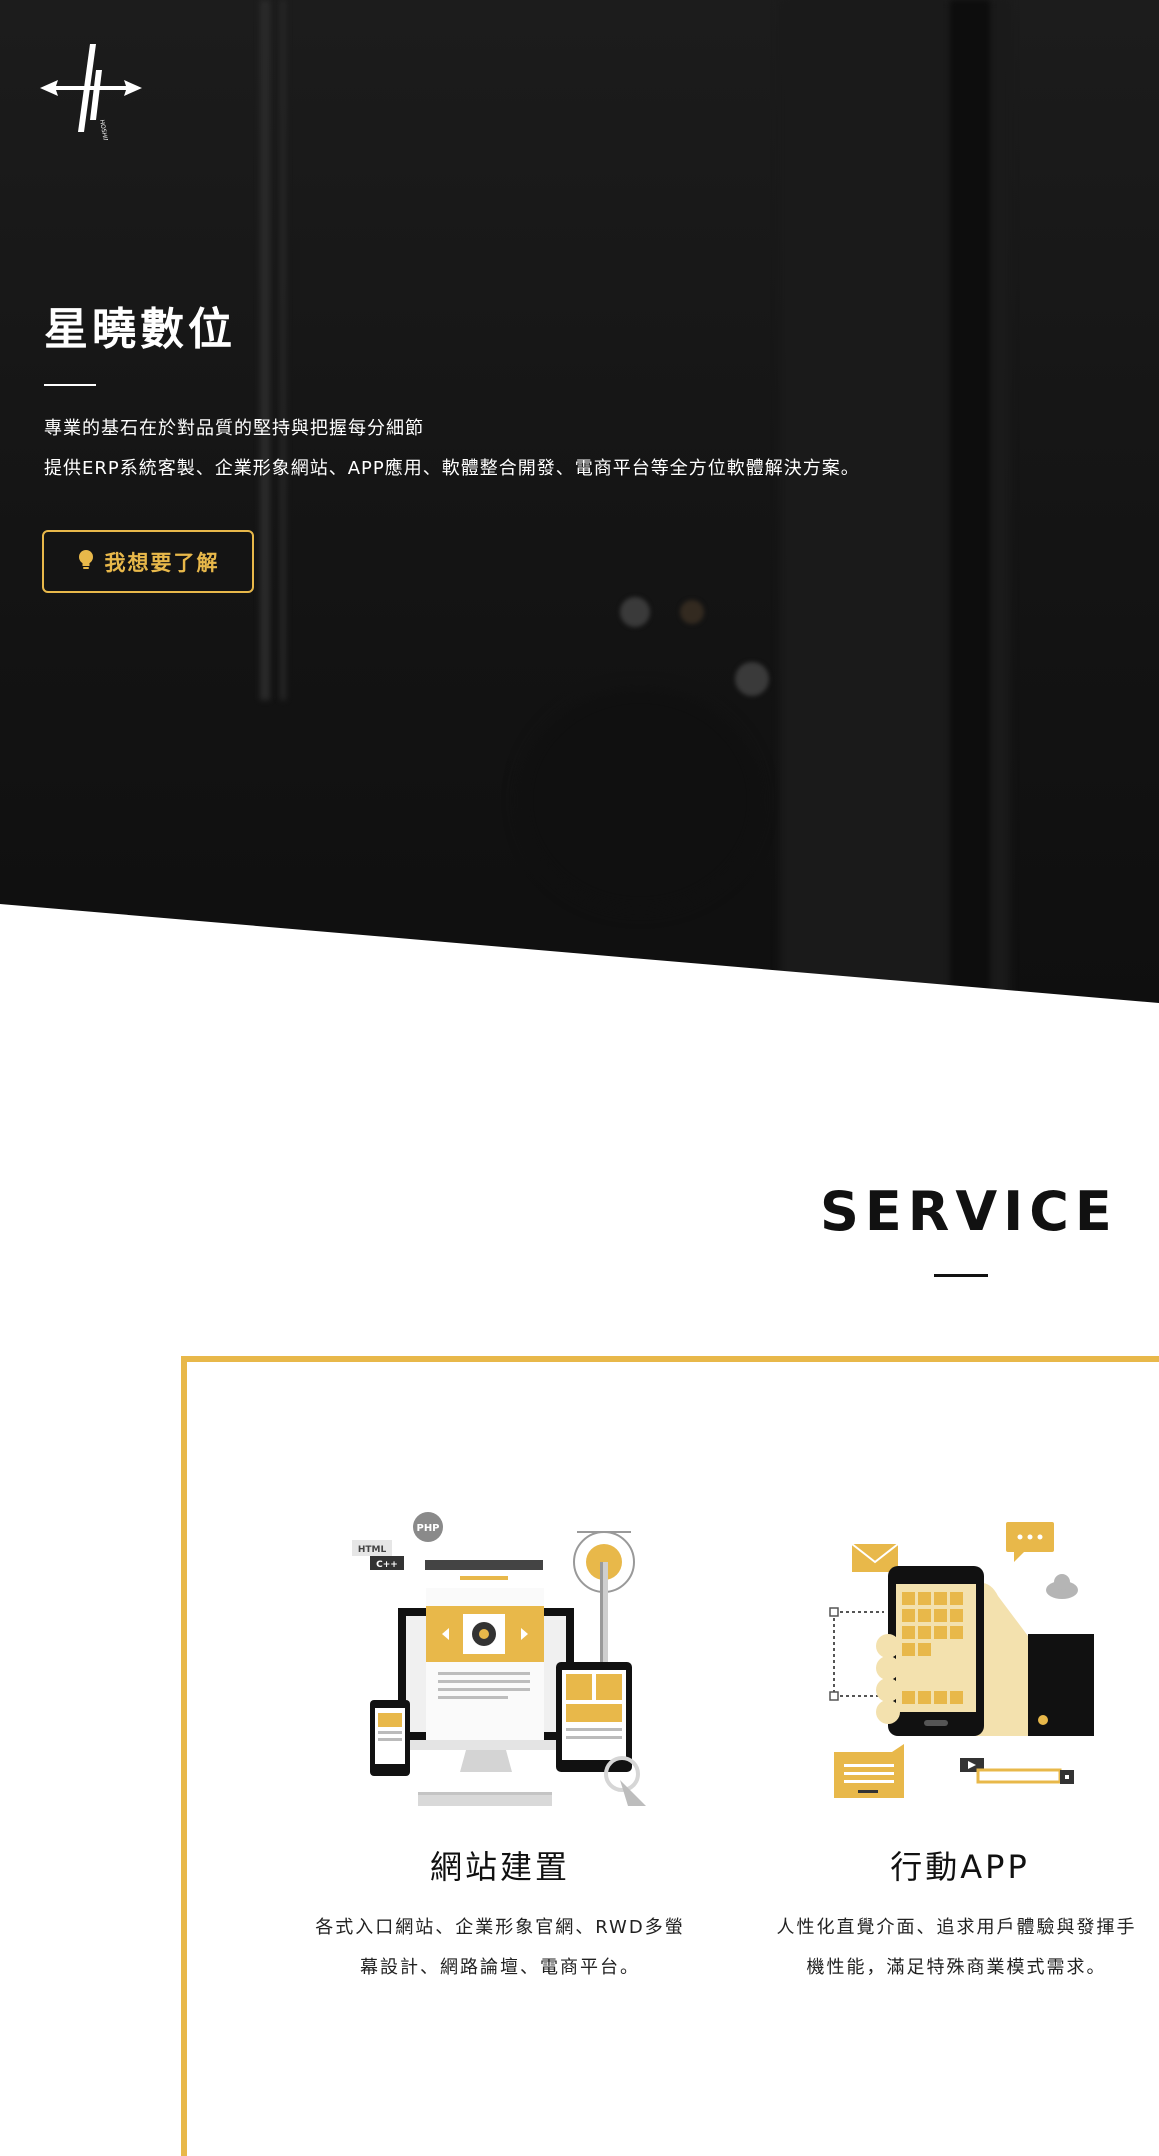  I want to click on learn-more-button: 我想要了解, so click(148, 561).